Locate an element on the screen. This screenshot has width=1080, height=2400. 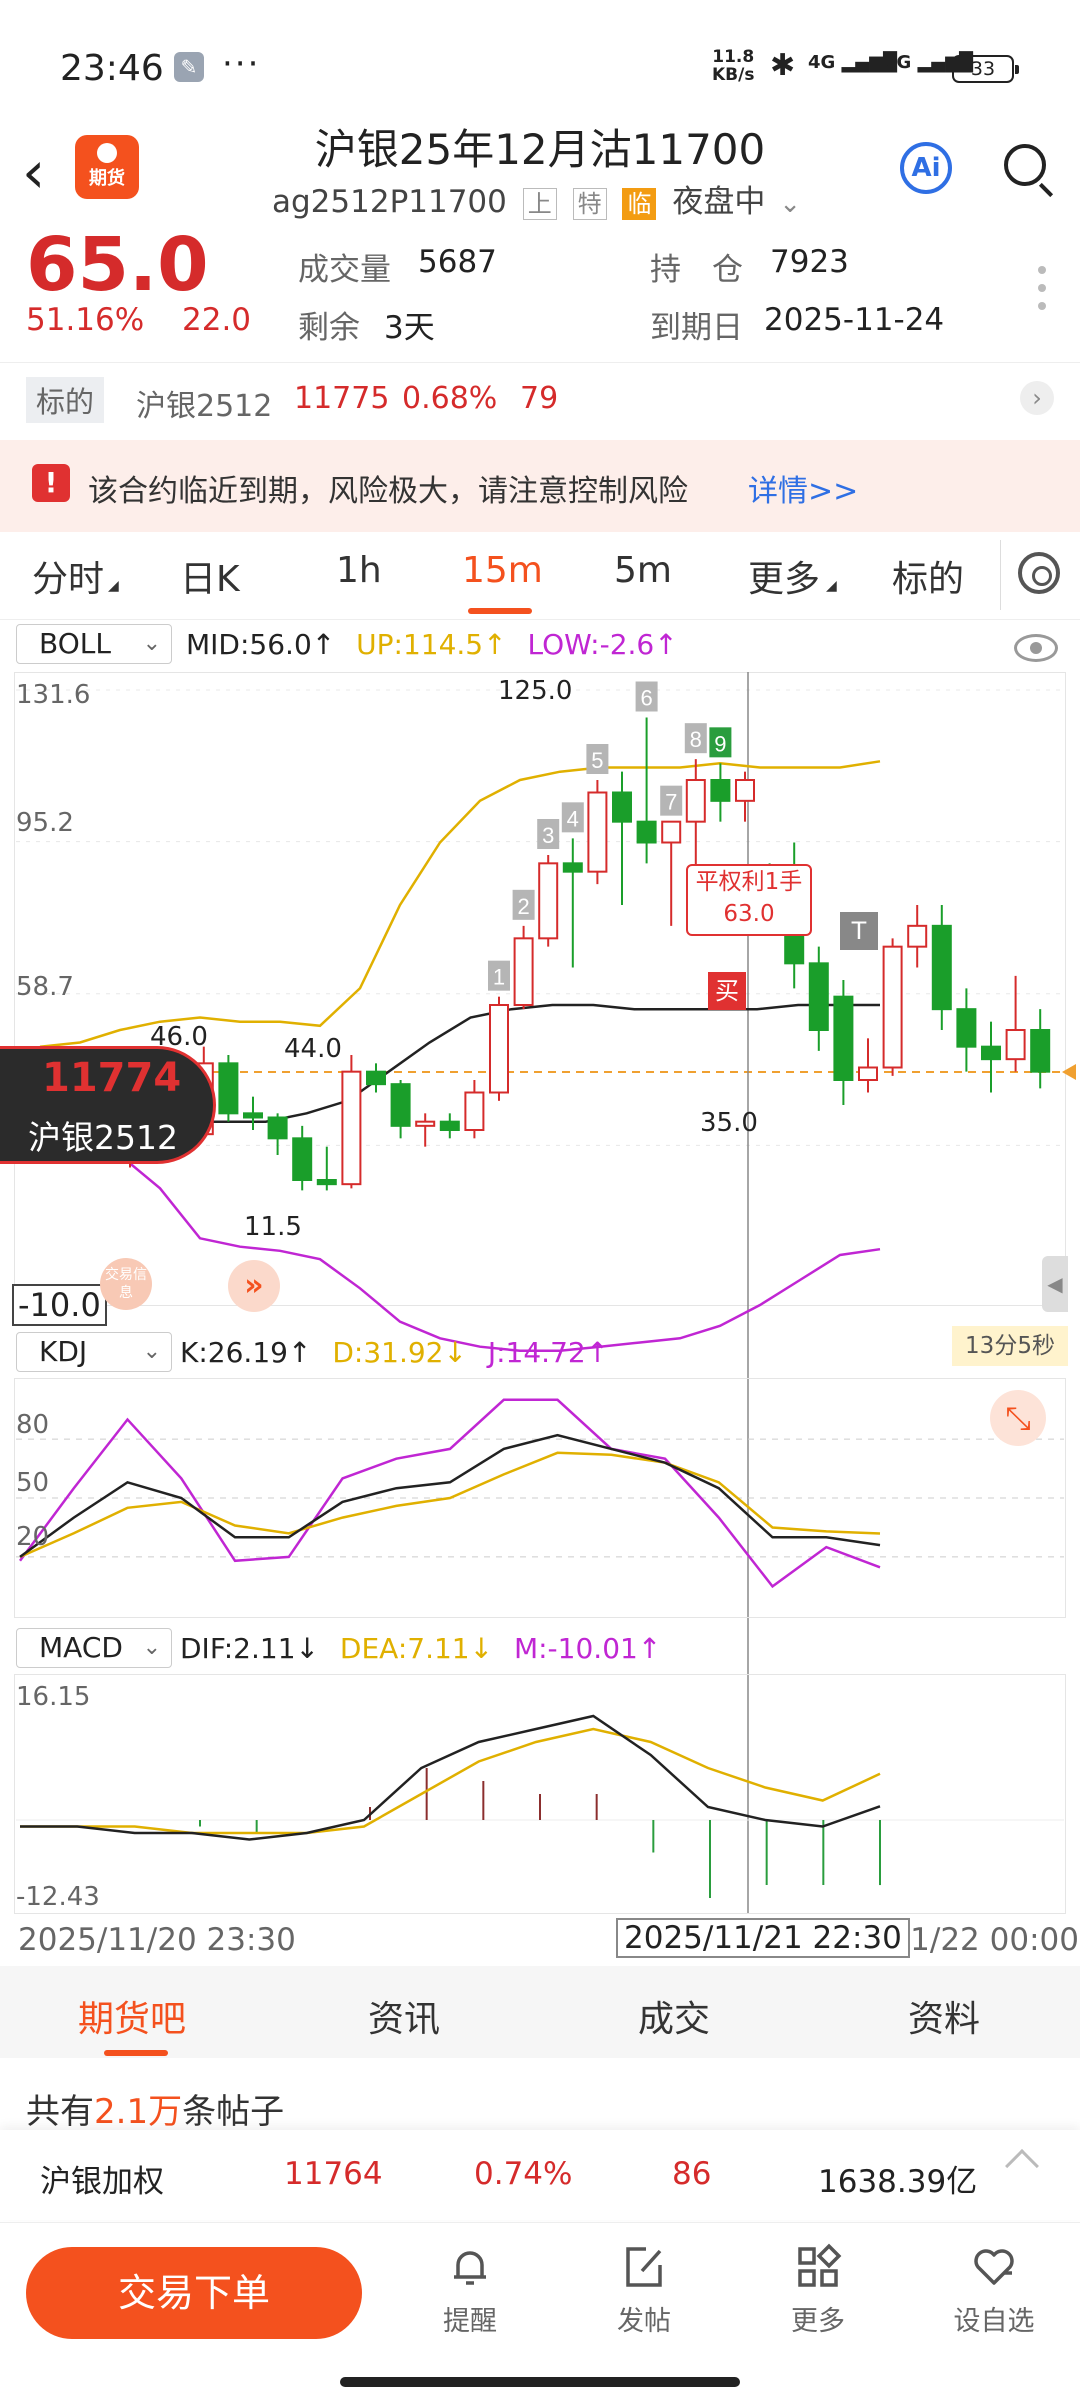
bar-countdown: 13分5秒 is located at coordinates (1010, 1346).